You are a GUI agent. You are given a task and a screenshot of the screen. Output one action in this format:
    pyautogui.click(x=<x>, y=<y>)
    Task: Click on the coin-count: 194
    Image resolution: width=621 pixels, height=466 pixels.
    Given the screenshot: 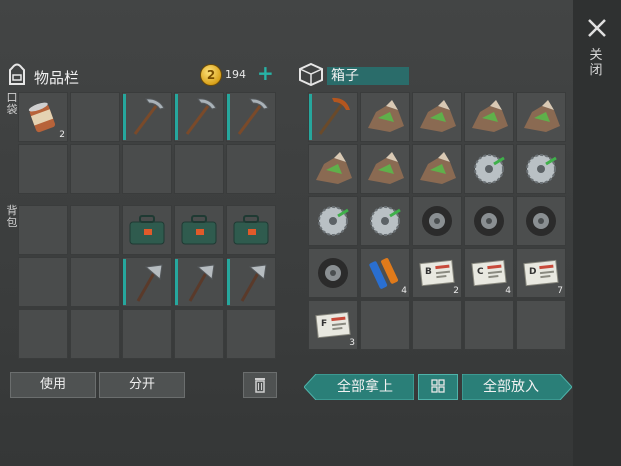 What is the action you would take?
    pyautogui.click(x=235, y=74)
    